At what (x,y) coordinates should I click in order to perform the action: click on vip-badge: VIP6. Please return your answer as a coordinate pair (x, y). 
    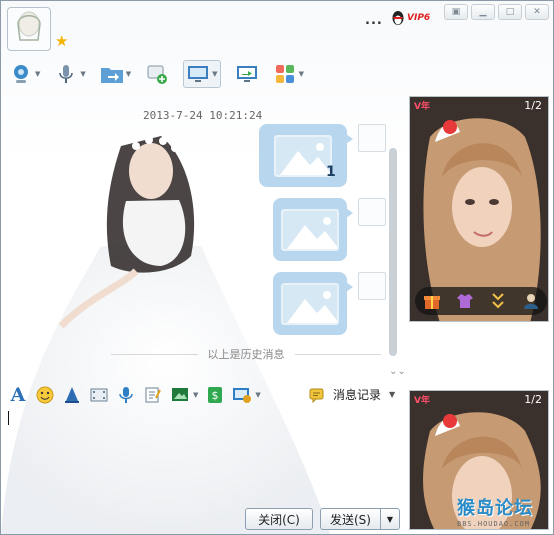
    Looking at the image, I should click on (410, 18).